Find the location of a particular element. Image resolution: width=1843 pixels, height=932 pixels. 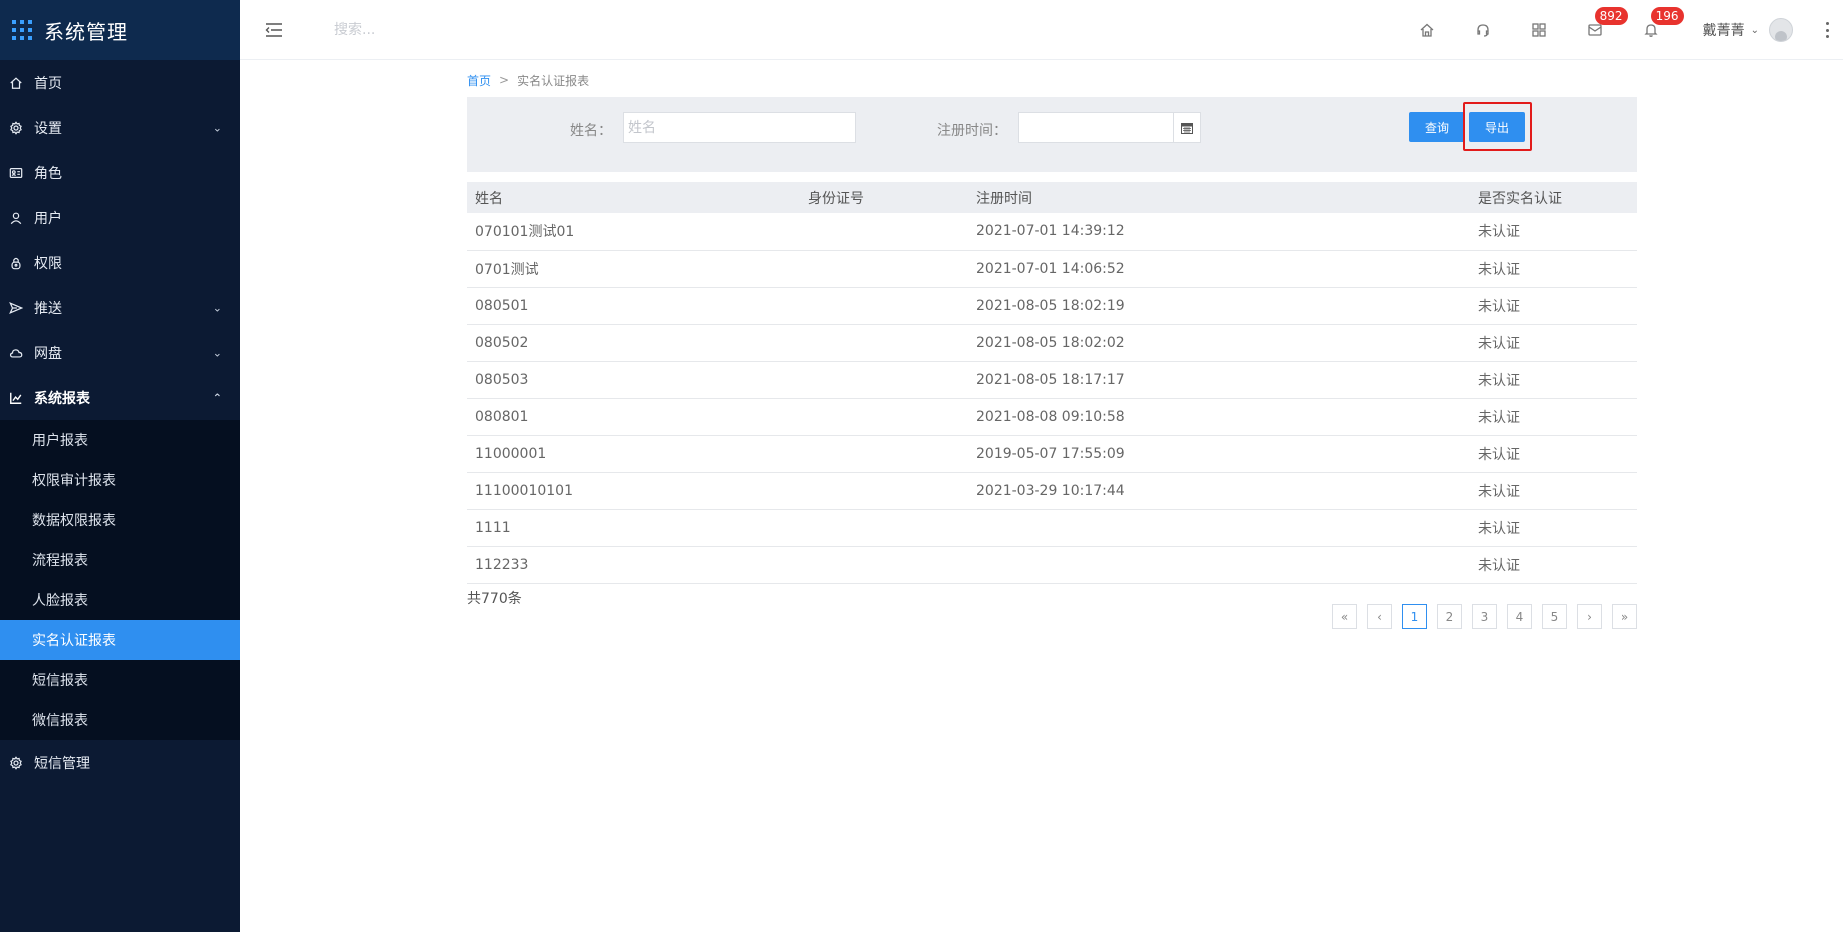

sidebar-item-label: 用户 is located at coordinates (48, 218).